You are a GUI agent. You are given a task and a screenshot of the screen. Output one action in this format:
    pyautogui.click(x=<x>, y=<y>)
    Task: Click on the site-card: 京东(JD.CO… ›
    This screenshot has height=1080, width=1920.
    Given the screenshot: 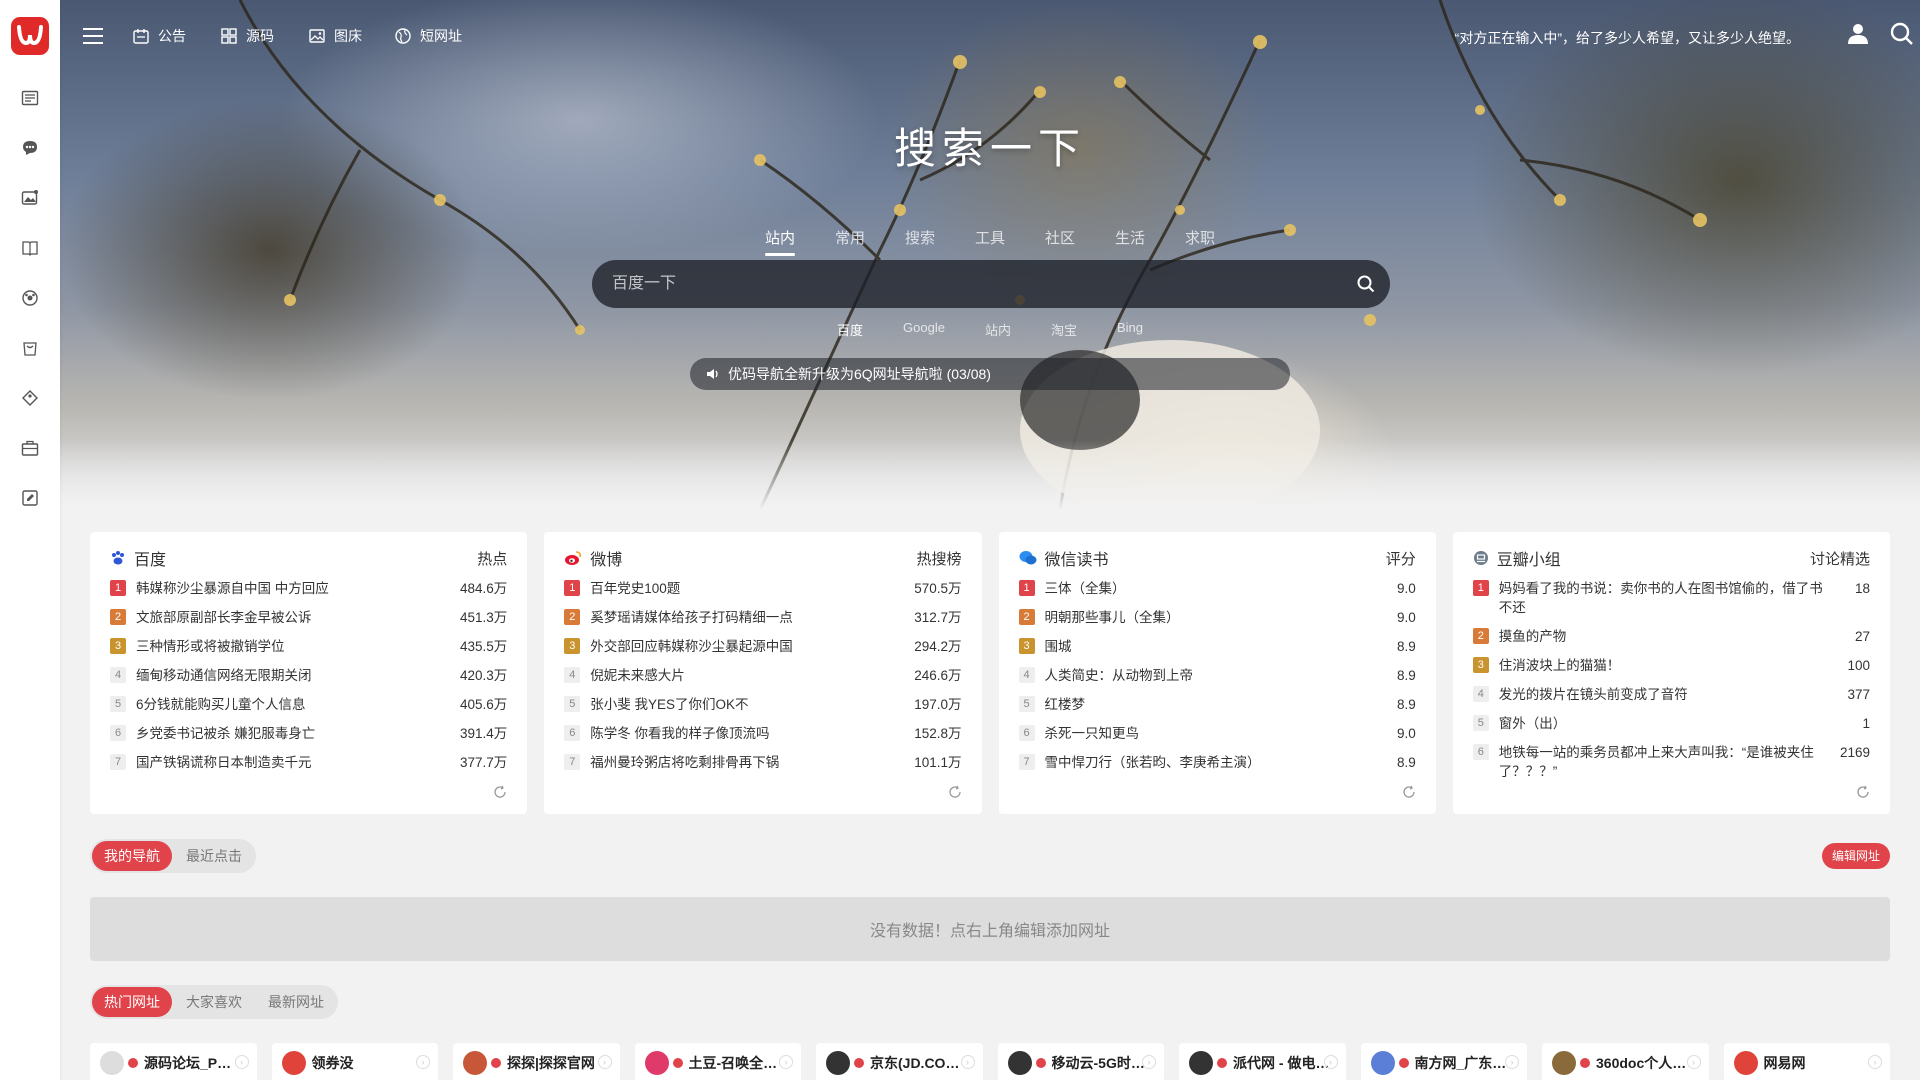 What is the action you would take?
    pyautogui.click(x=899, y=1061)
    